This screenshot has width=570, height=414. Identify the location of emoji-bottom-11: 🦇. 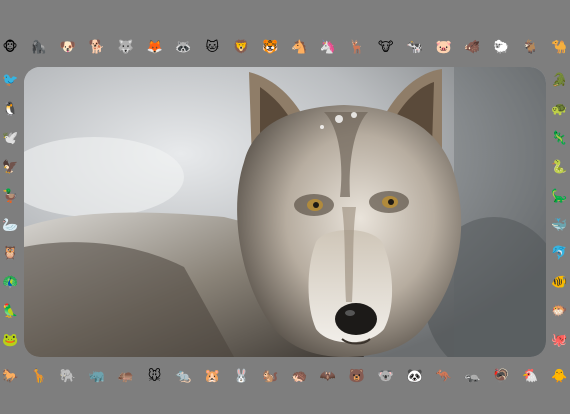
(328, 377).